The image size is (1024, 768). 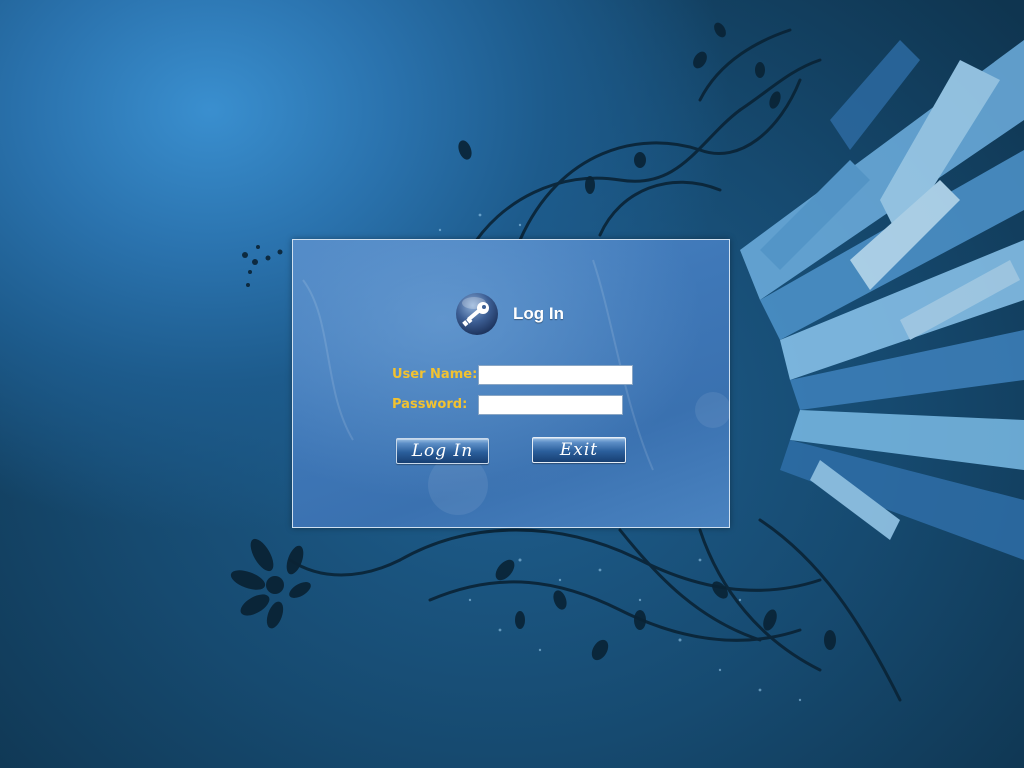 I want to click on username-field, so click(x=555, y=375).